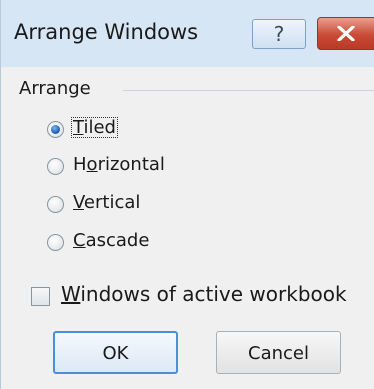 The width and height of the screenshot is (374, 389). I want to click on active-workbook-label: Windows of active workbook, so click(204, 294).